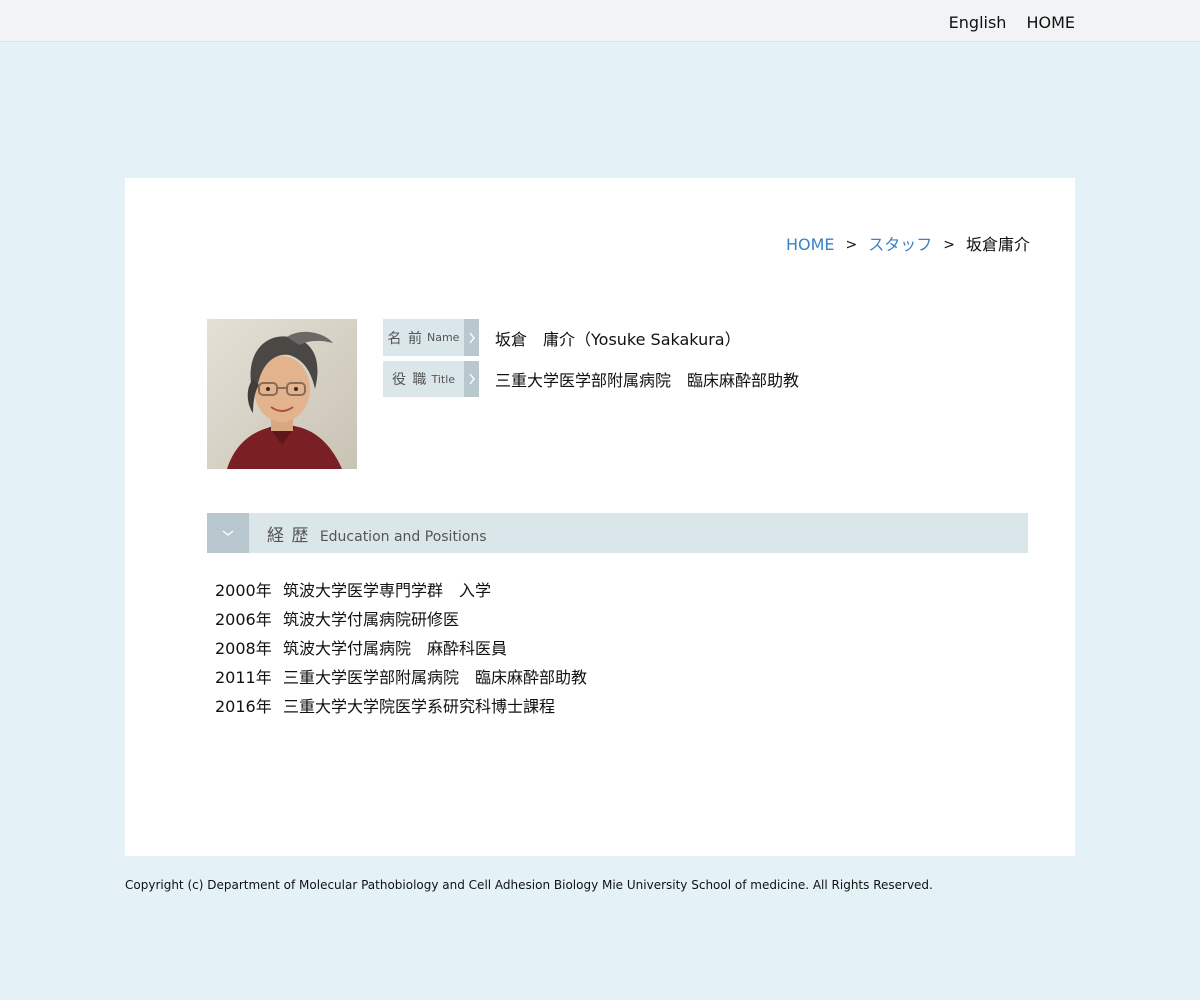  I want to click on breadcrumb: HOME > スタッフ > 坂倉庸介, so click(908, 245).